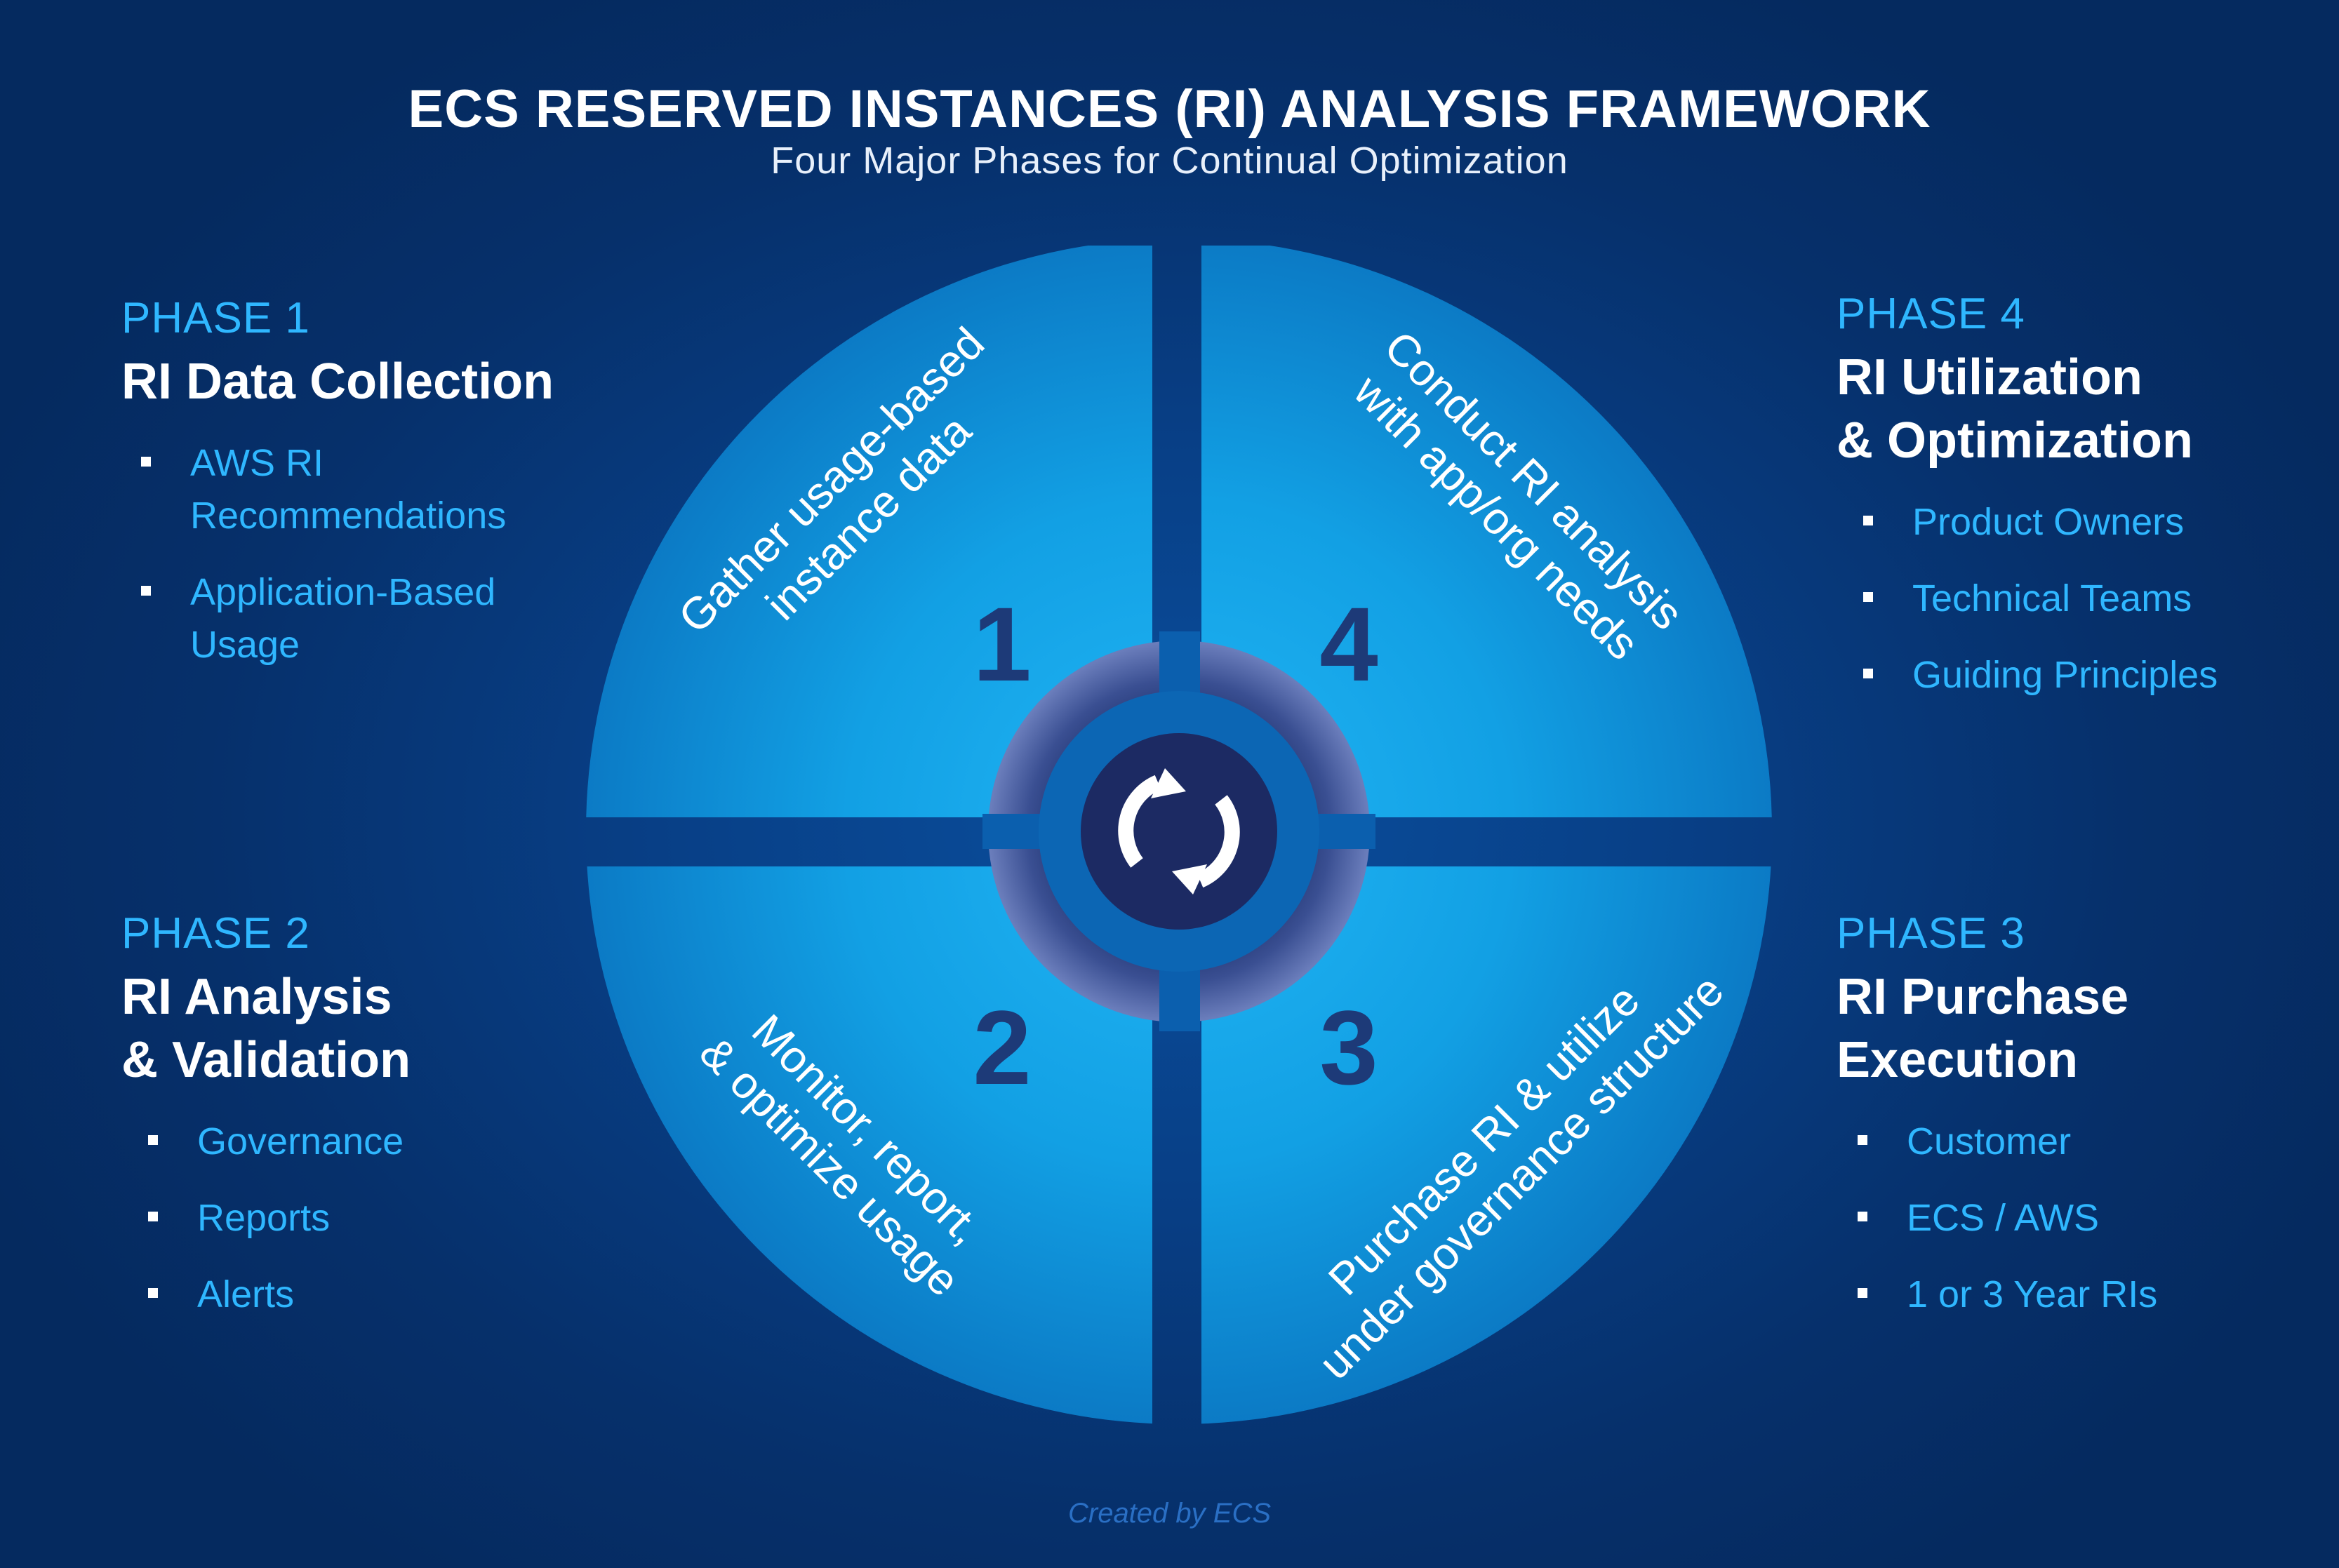  Describe the element at coordinates (1002, 1047) in the screenshot. I see `quadrant-number: 2` at that location.